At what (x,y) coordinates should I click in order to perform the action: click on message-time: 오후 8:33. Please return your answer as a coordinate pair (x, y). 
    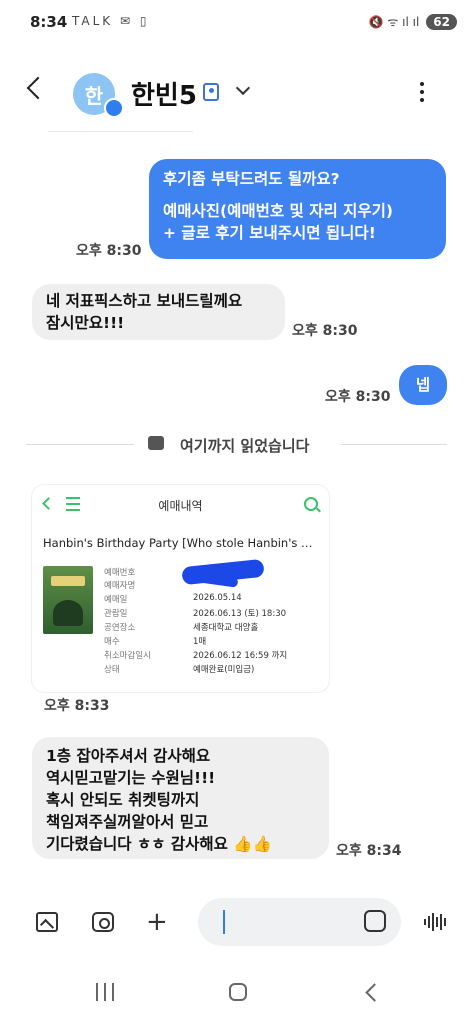
    Looking at the image, I should click on (77, 706).